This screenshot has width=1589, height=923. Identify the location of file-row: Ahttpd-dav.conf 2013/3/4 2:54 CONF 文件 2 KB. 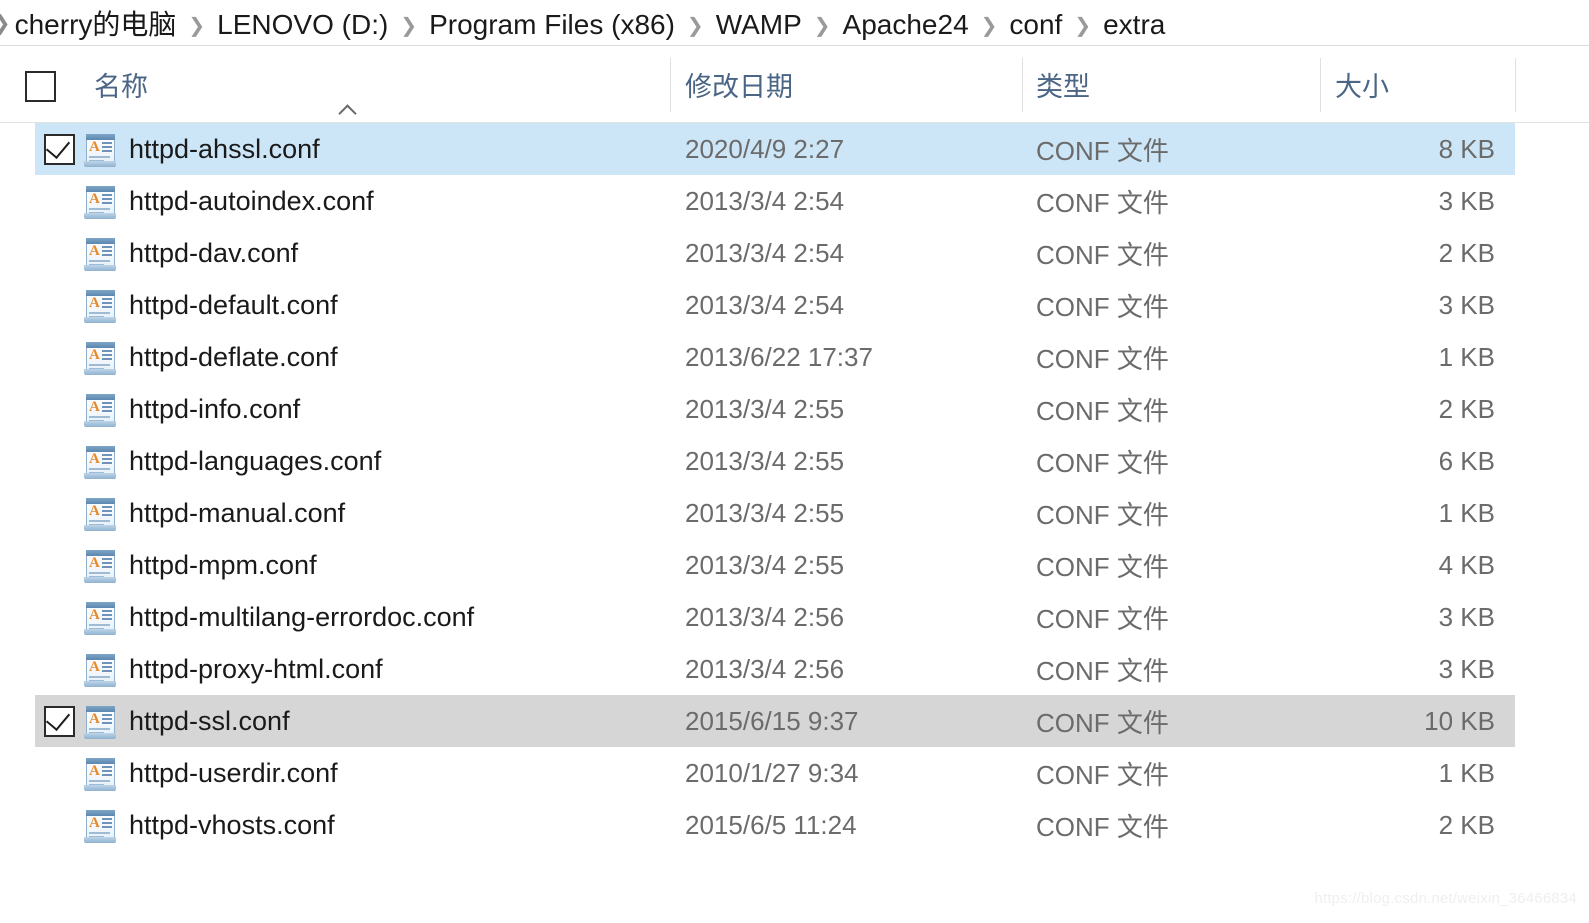
(794, 253).